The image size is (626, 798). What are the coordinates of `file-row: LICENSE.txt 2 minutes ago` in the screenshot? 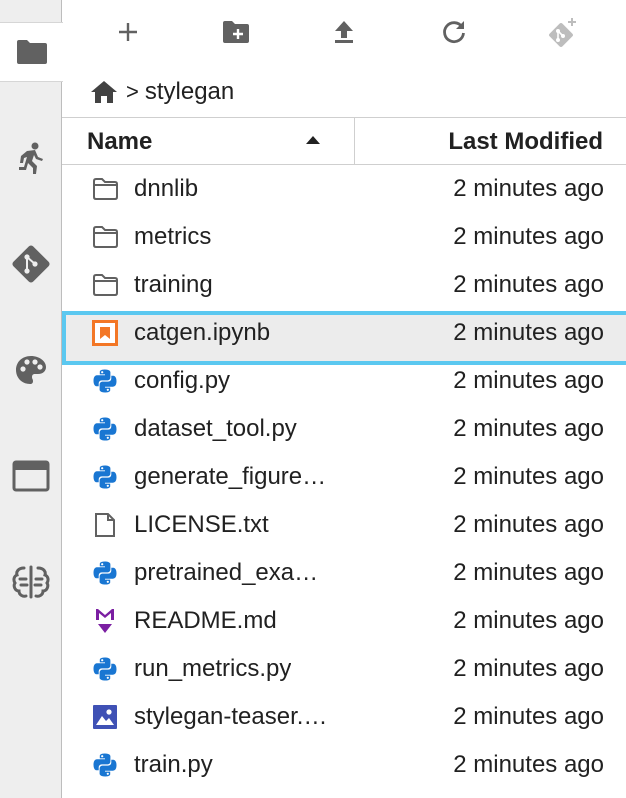 It's located at (344, 525).